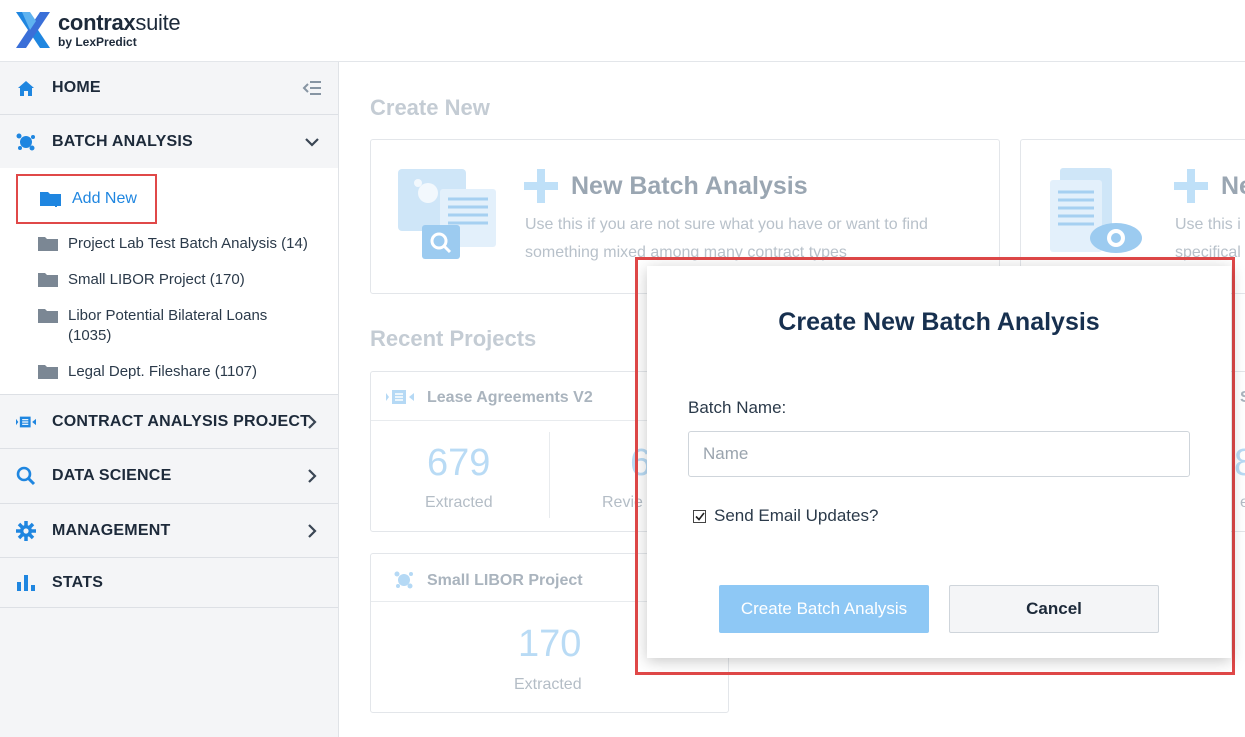  I want to click on sidebar-project-item: Small LIBOR Project (170), so click(169, 280).